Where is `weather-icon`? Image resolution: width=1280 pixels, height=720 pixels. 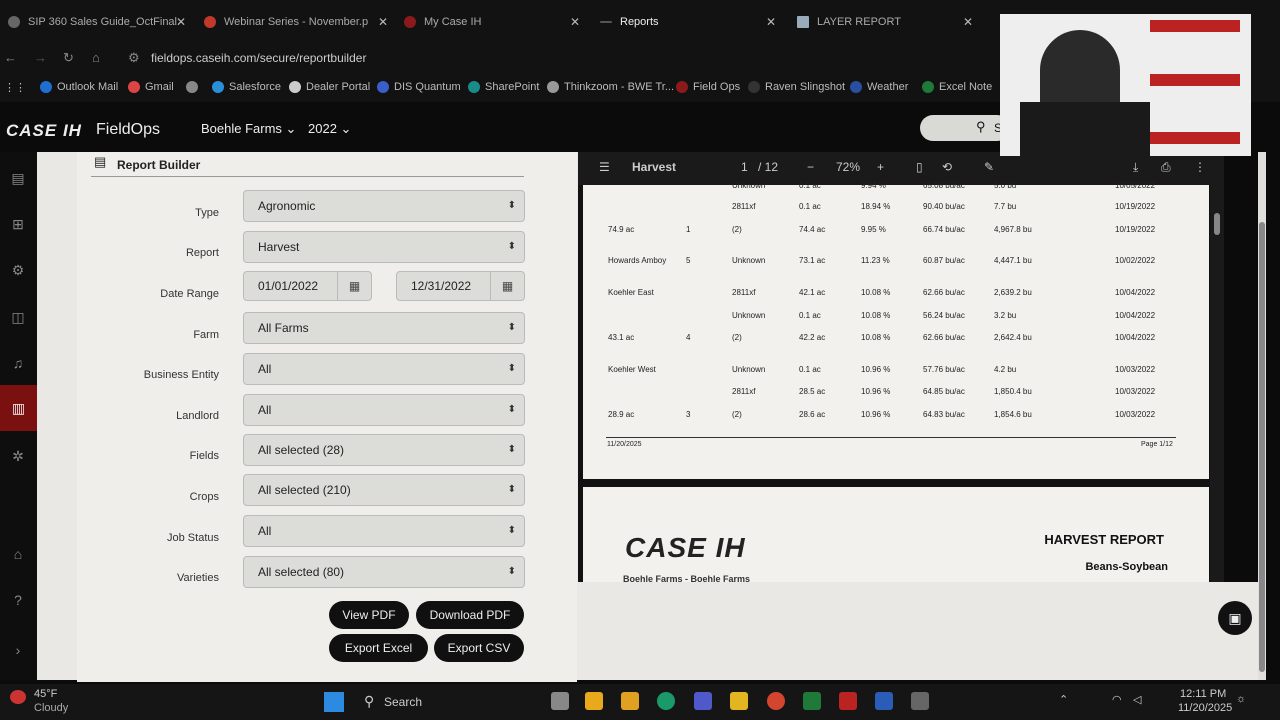 weather-icon is located at coordinates (18, 697).